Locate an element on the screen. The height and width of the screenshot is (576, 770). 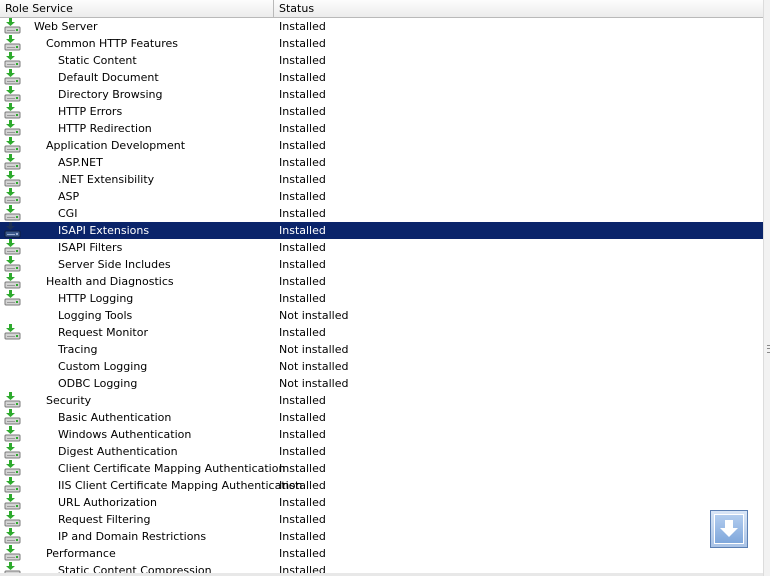
row-role-service: Performance is located at coordinates (81, 553).